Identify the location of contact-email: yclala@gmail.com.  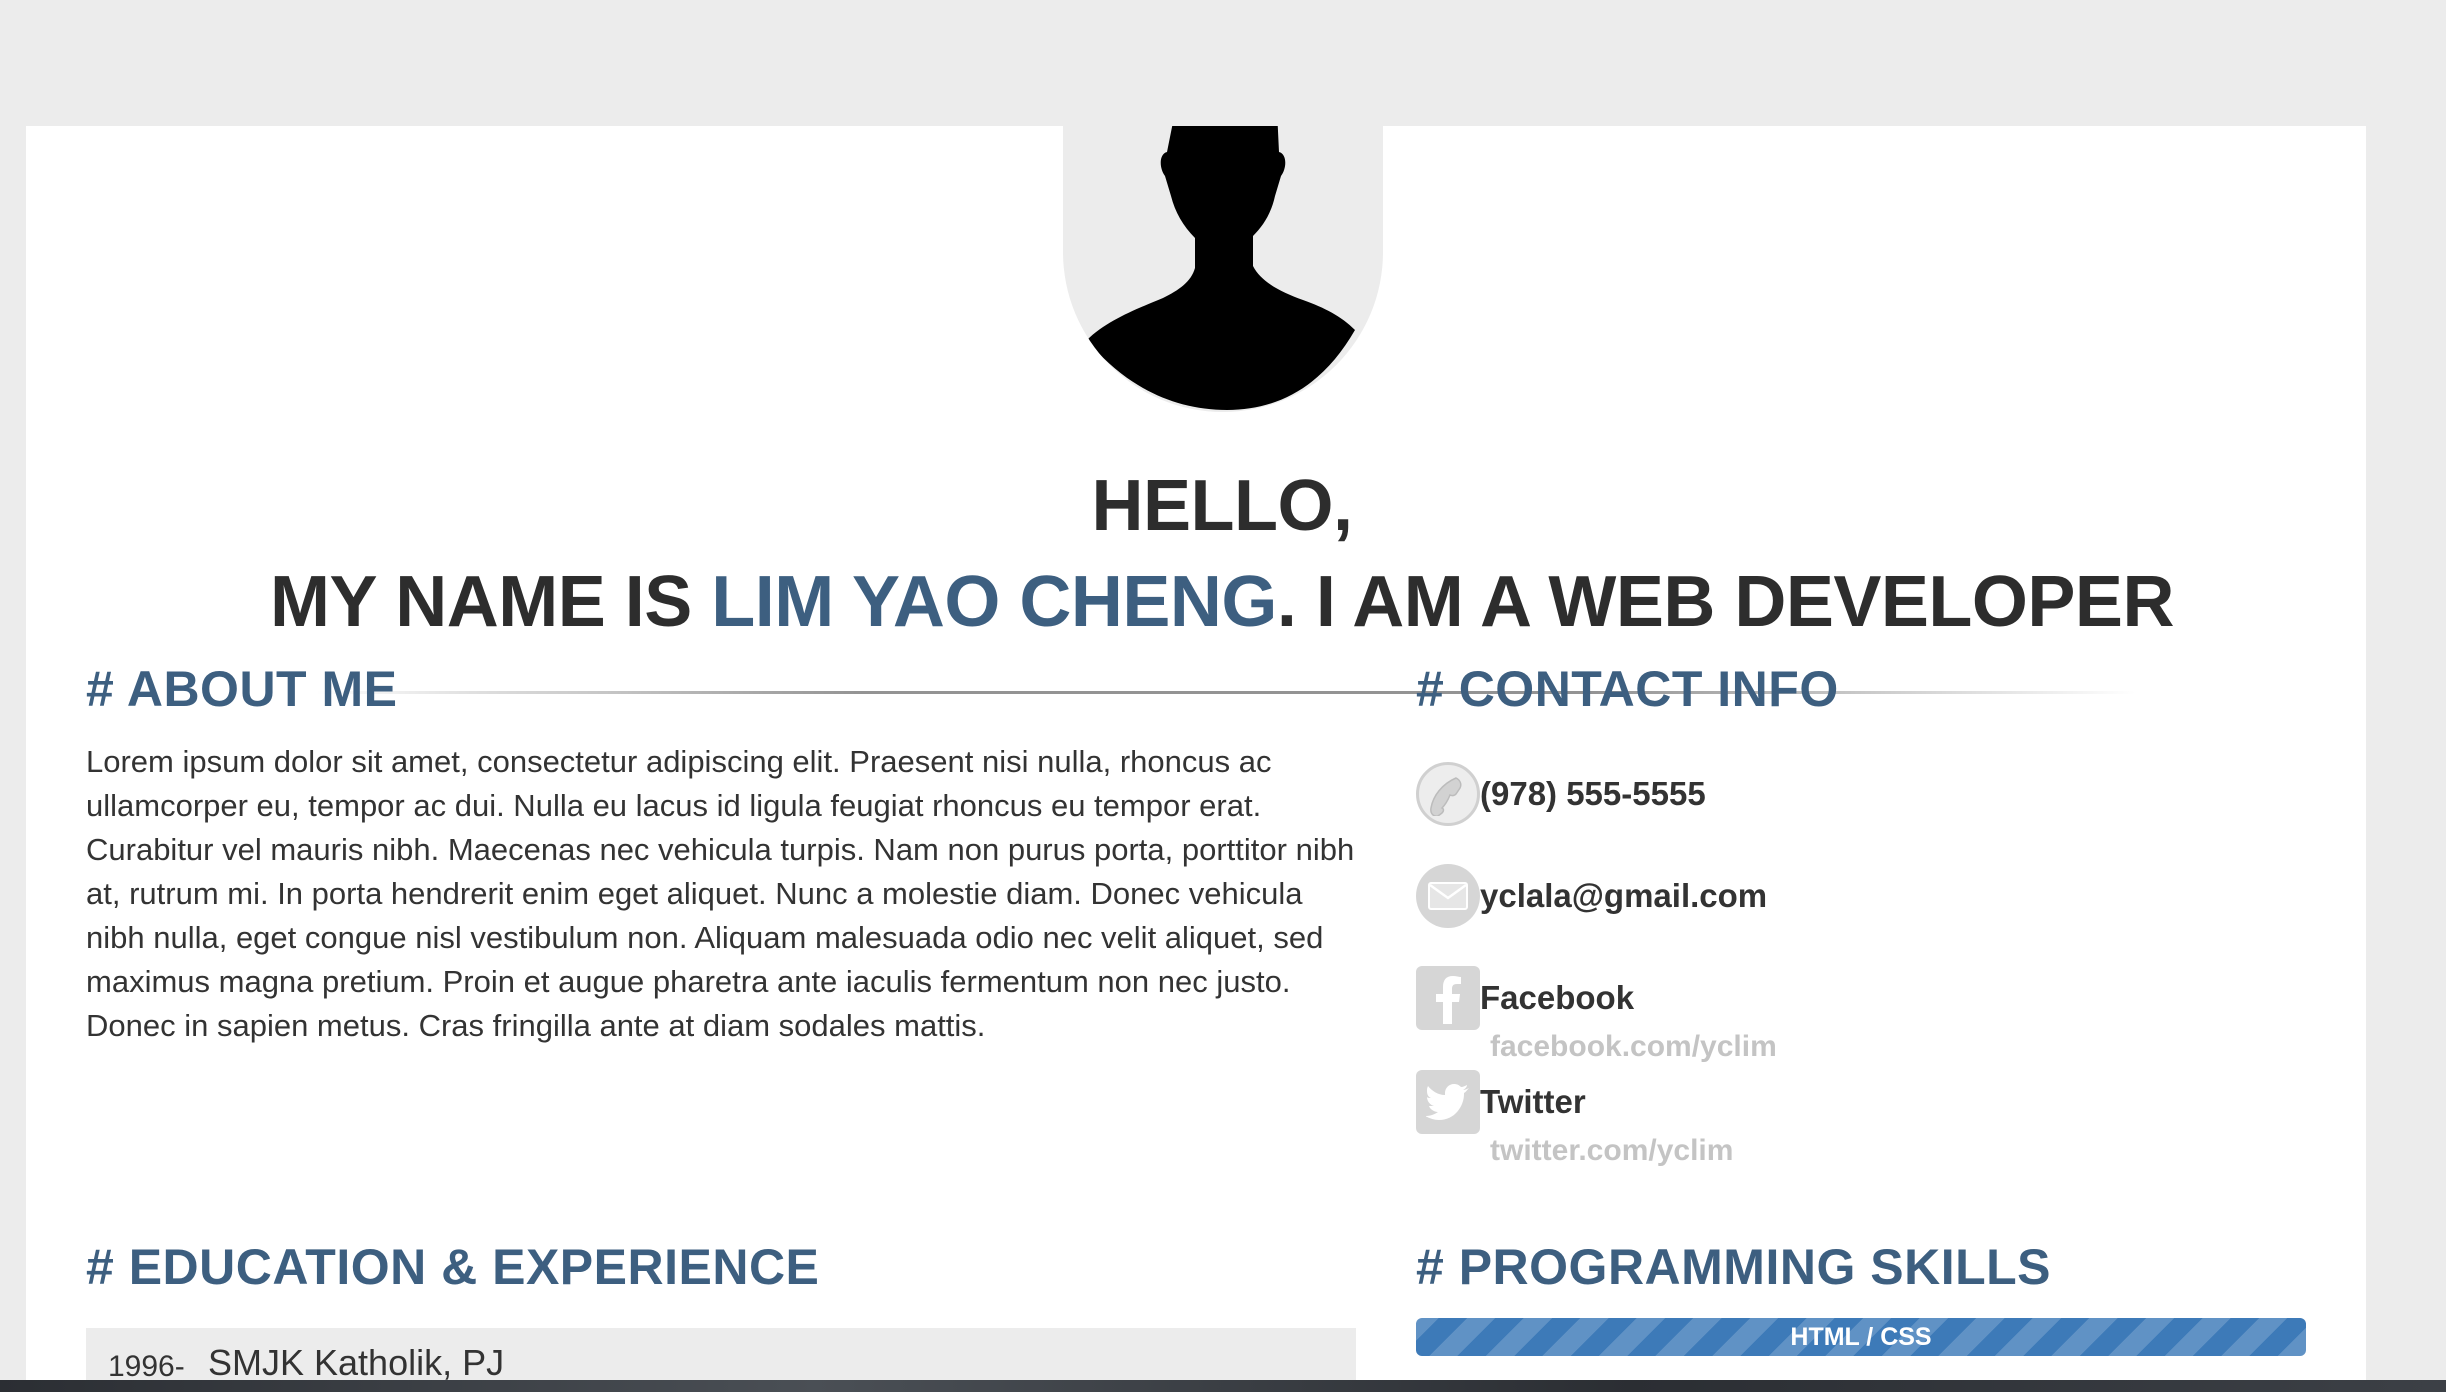
(1591, 896).